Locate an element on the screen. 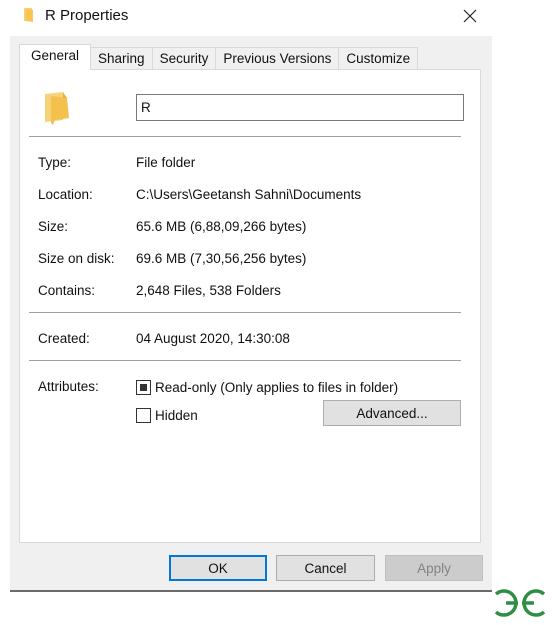 This screenshot has height=625, width=556. type-label: Type: is located at coordinates (55, 162).